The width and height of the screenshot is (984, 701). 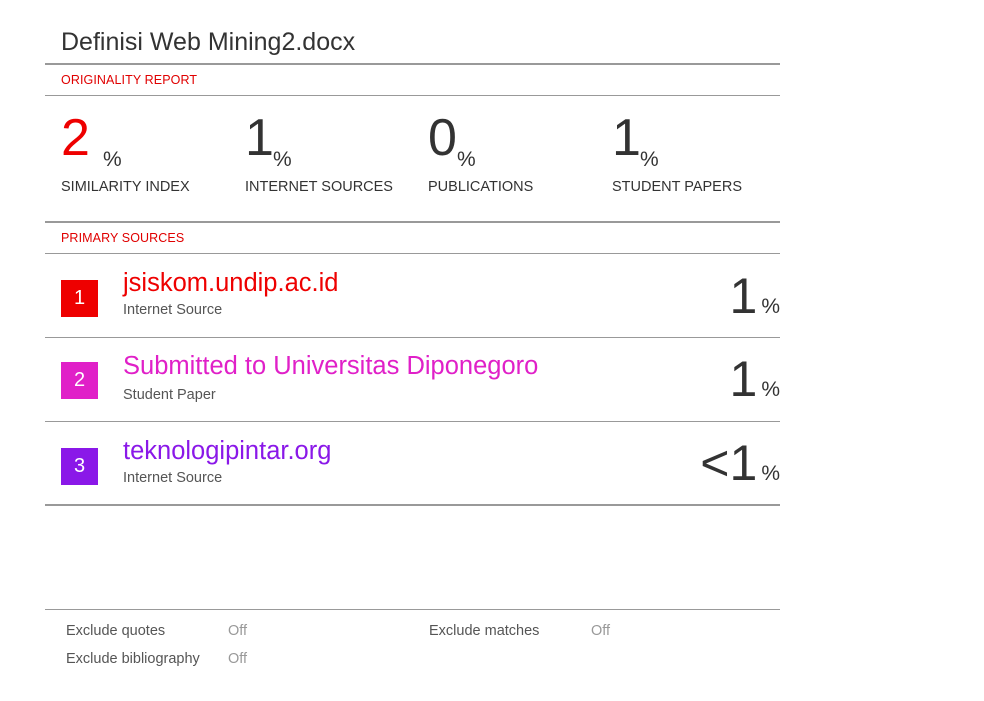 What do you see at coordinates (79, 380) in the screenshot?
I see `source-rank-badge: 2` at bounding box center [79, 380].